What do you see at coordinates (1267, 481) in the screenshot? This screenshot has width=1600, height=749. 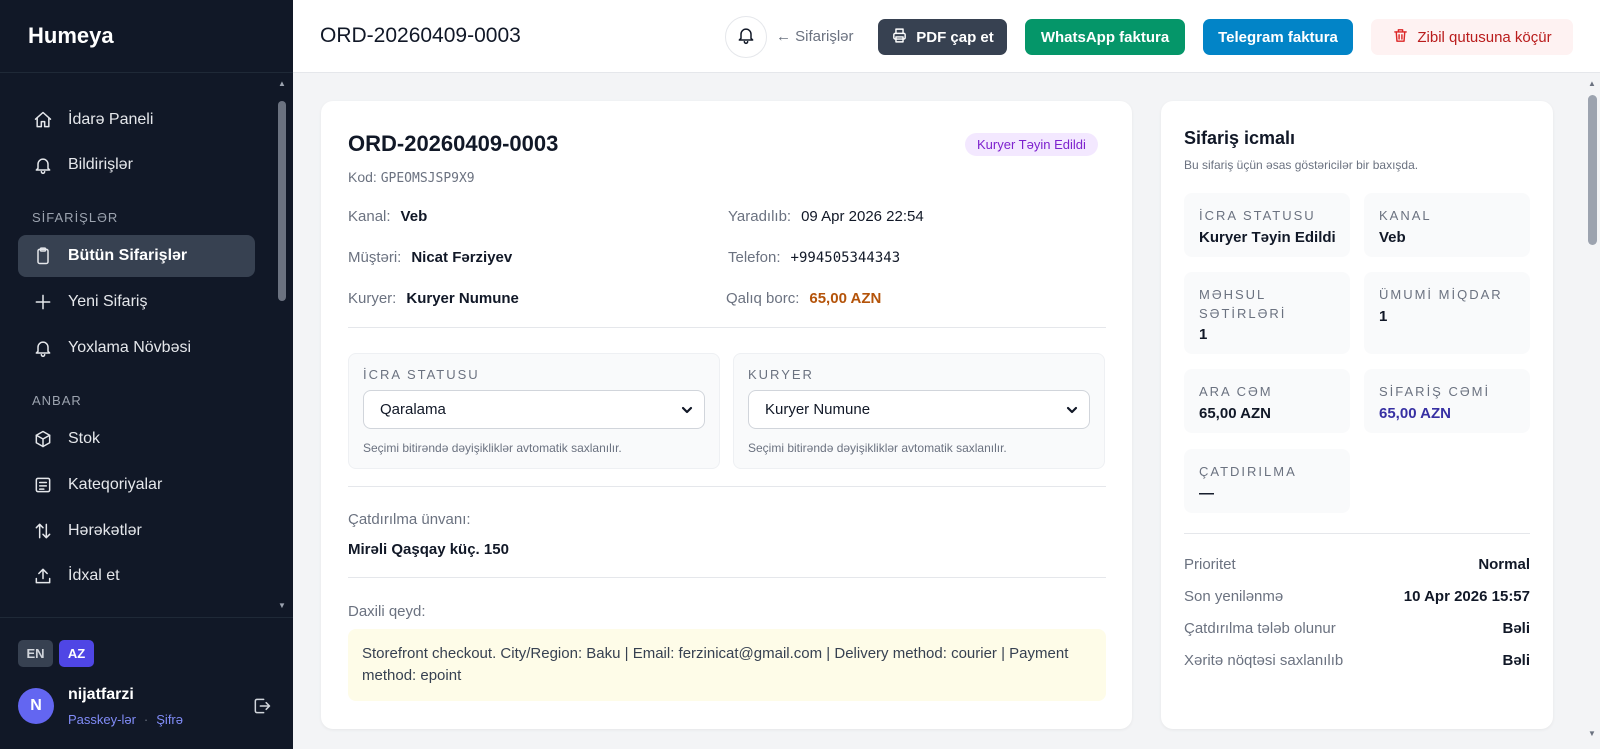 I see `stat-delivery: ÇATDIRILMA —` at bounding box center [1267, 481].